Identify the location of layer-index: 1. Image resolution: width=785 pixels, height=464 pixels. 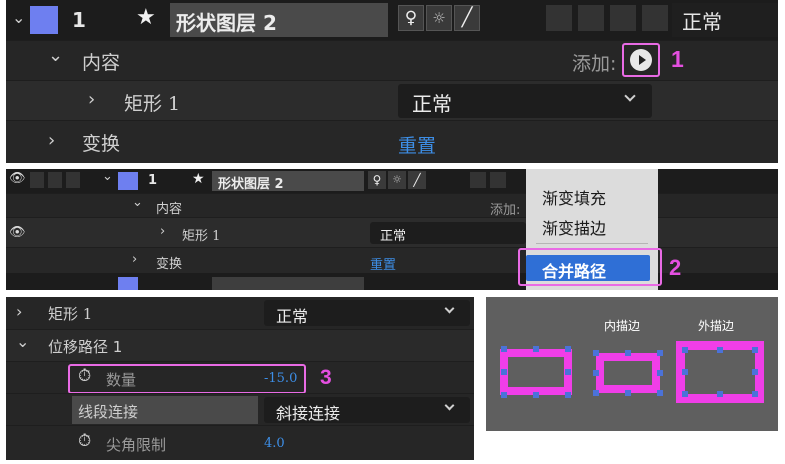
(153, 180).